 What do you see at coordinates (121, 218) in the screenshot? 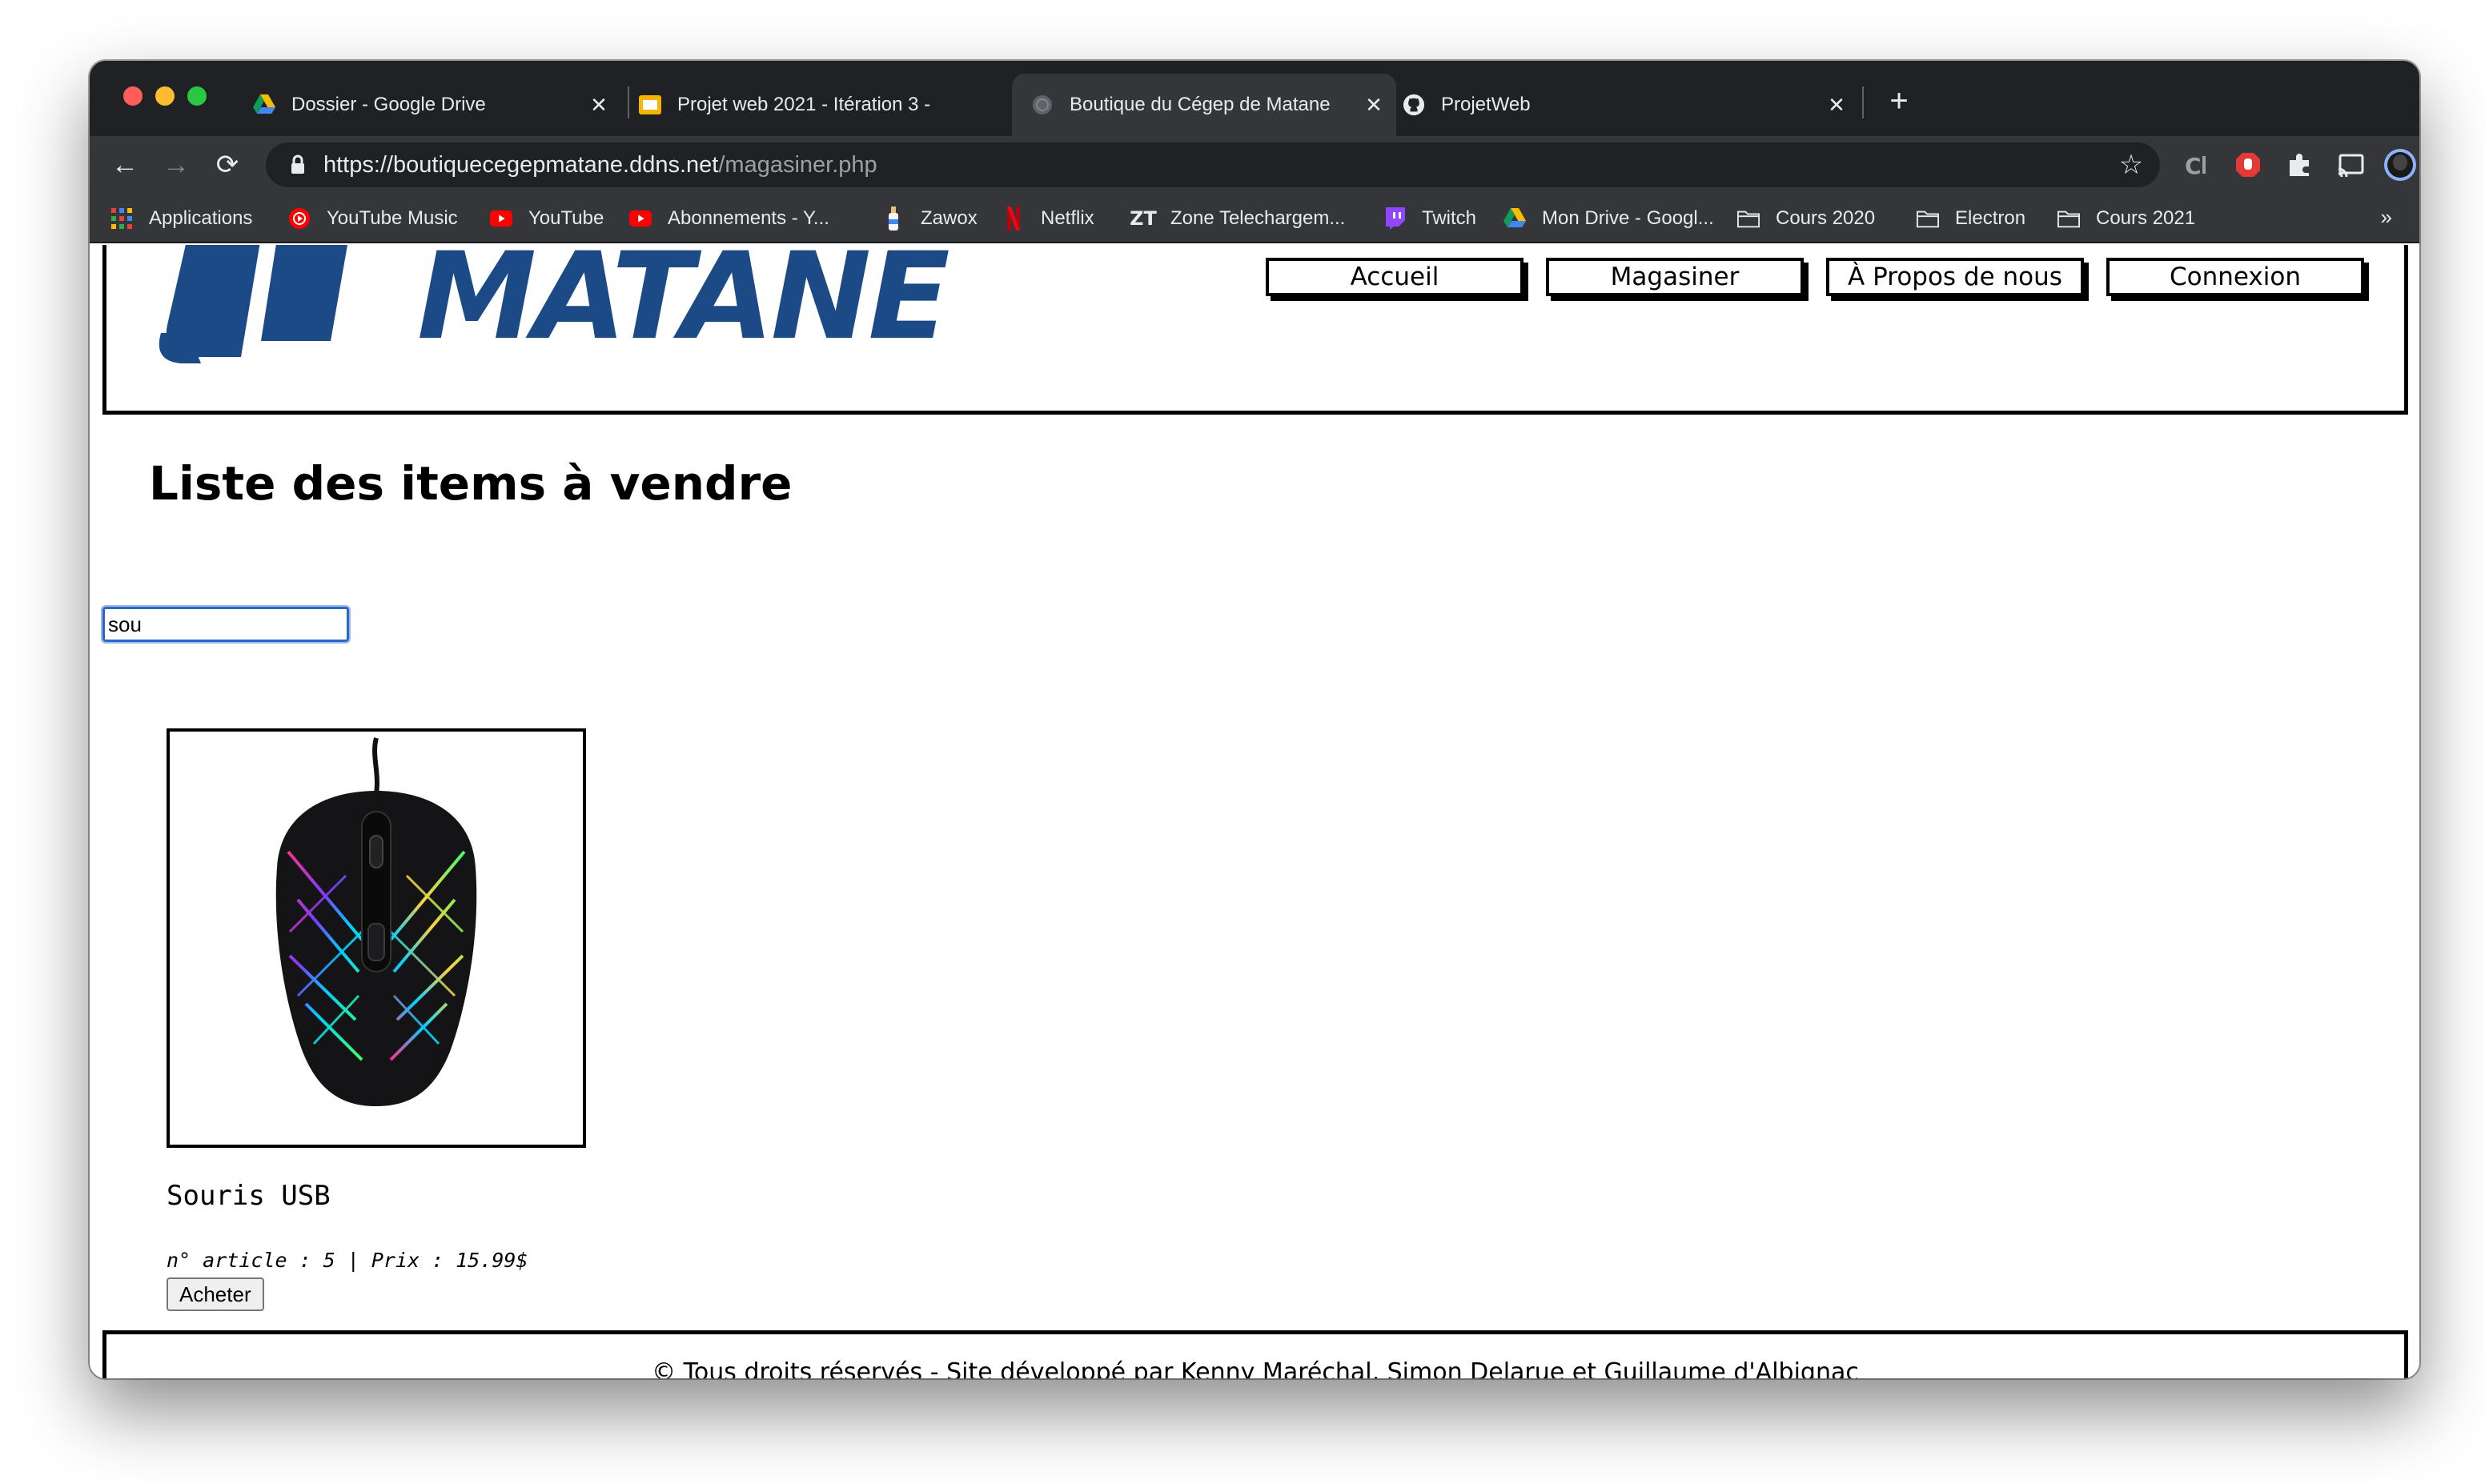
I see `apps-grid-icon` at bounding box center [121, 218].